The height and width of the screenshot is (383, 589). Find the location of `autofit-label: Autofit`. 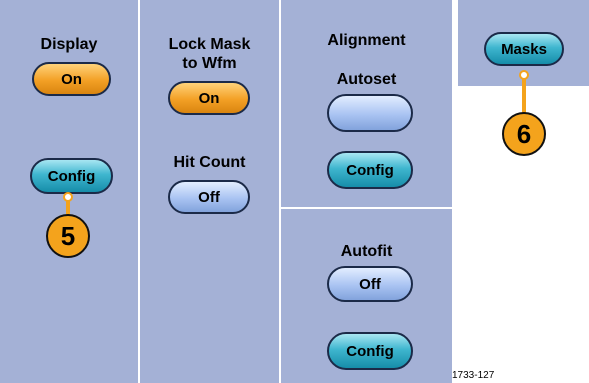

autofit-label: Autofit is located at coordinates (366, 251).